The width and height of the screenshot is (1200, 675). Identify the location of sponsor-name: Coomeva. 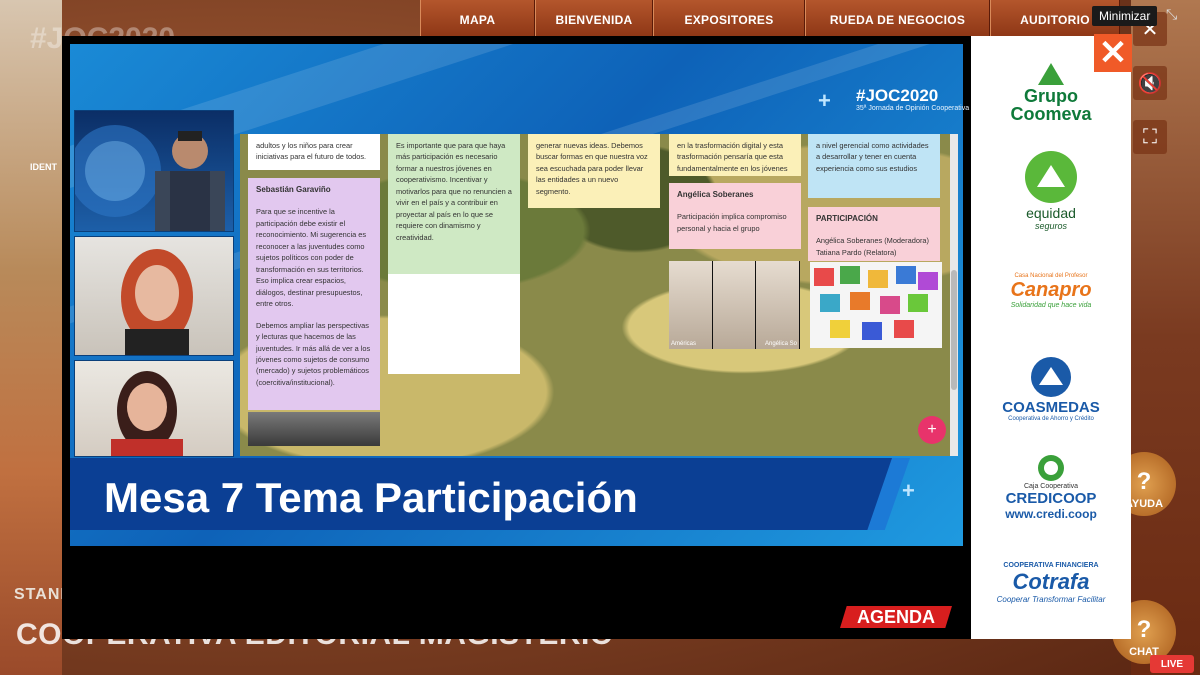
(1051, 114).